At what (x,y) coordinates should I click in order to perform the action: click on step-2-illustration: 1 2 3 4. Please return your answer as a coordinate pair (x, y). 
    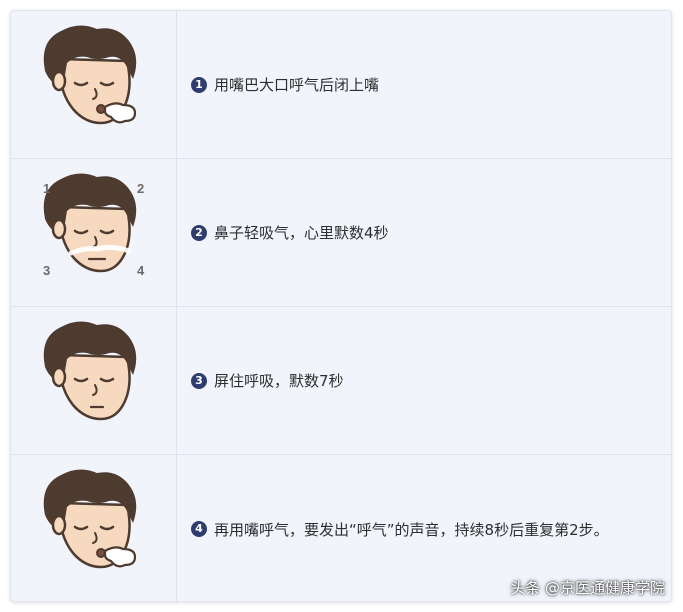
    Looking at the image, I should click on (94, 232).